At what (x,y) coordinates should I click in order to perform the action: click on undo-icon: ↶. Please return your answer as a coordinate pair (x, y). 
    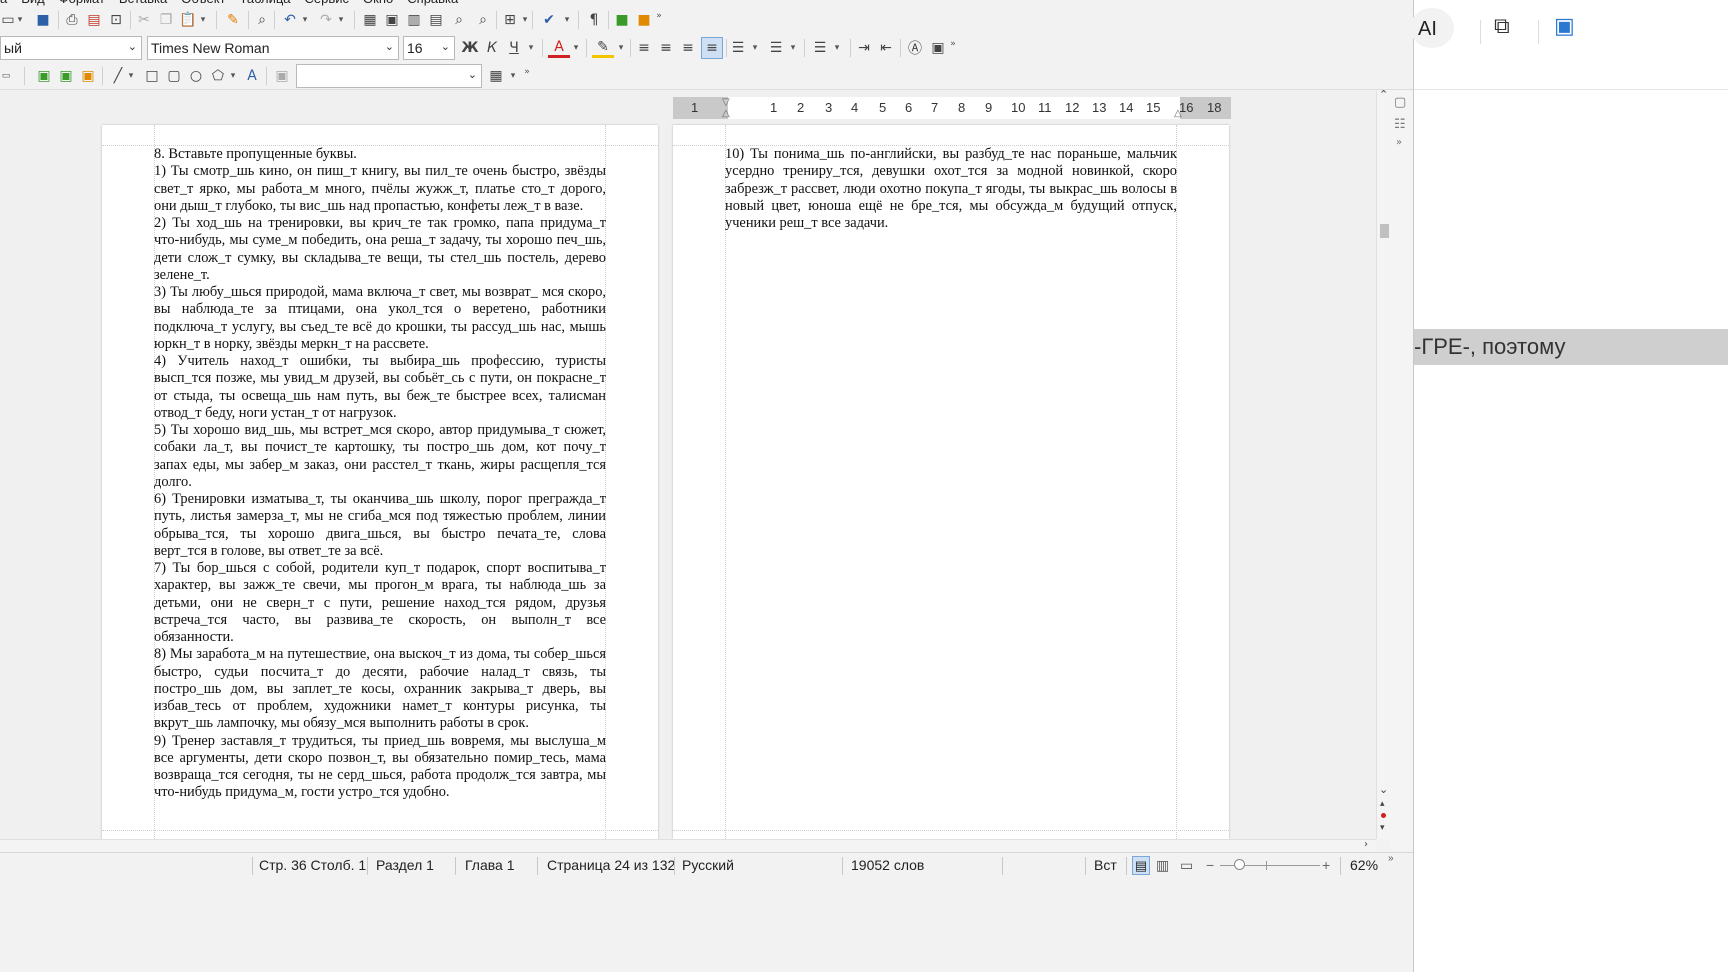
    Looking at the image, I should click on (290, 20).